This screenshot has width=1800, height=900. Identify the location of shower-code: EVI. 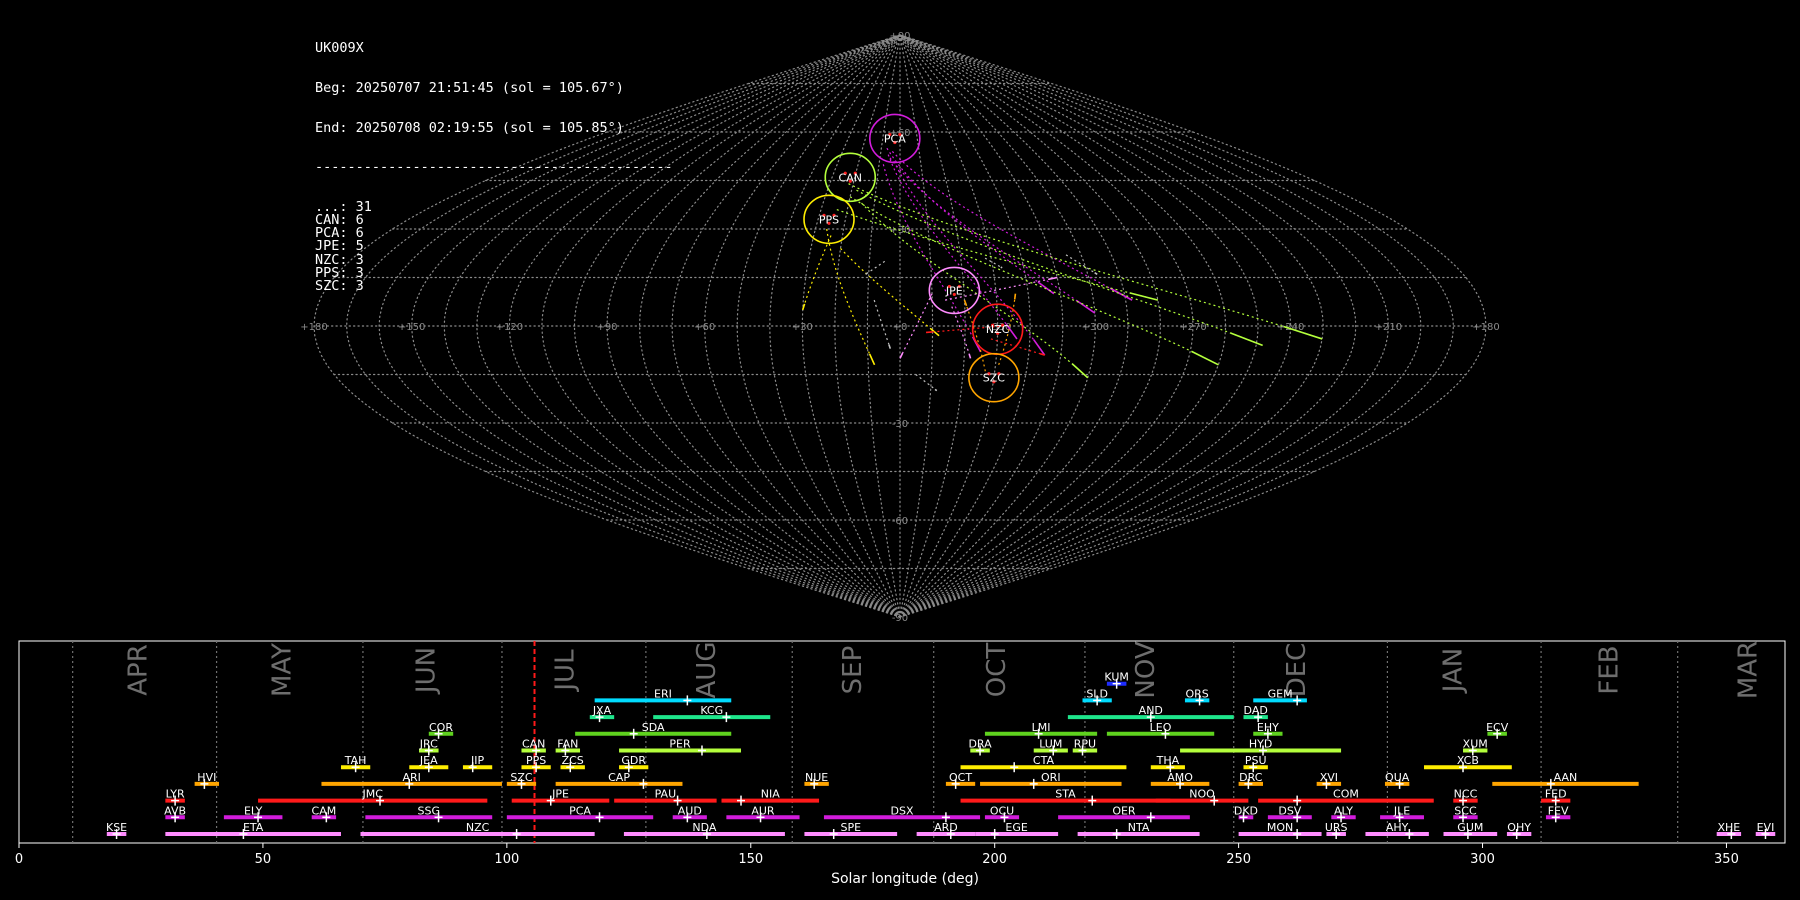
(1766, 827).